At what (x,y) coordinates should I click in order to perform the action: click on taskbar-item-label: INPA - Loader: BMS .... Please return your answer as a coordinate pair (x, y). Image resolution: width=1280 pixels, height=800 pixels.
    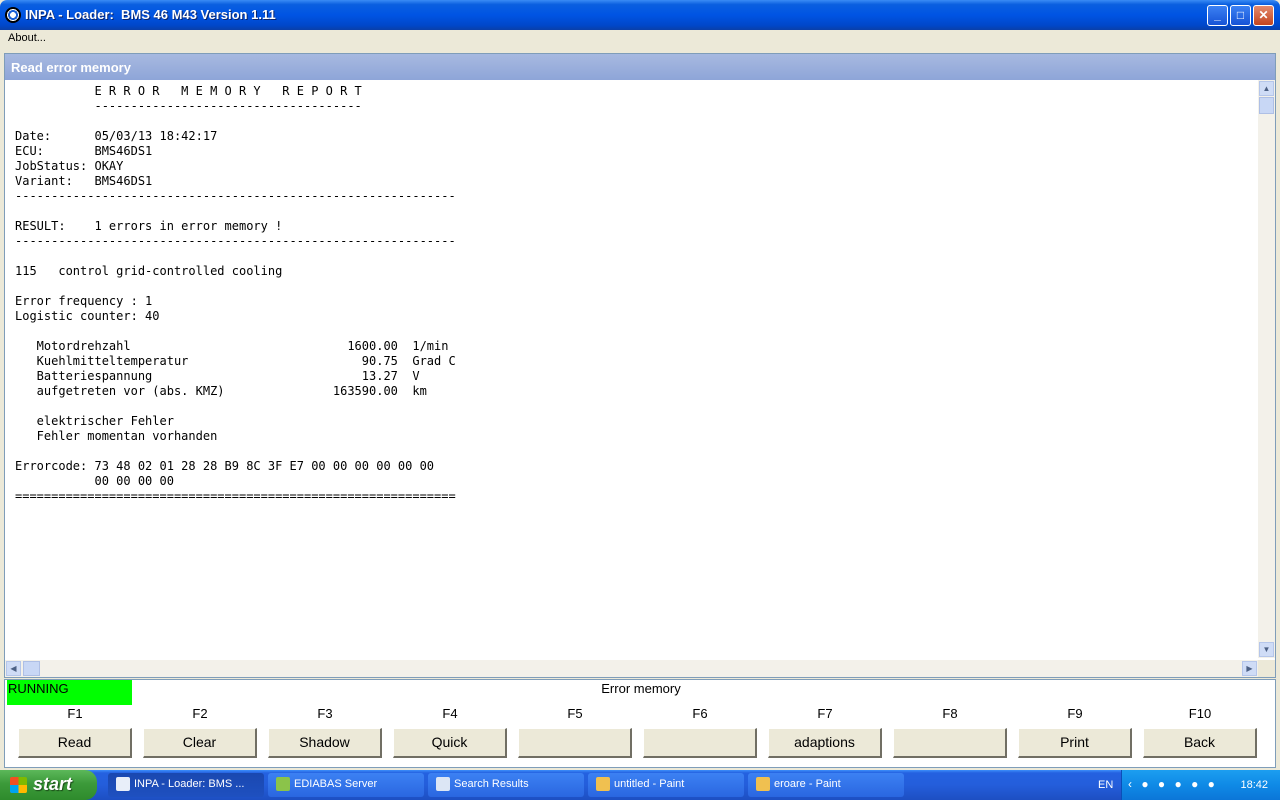
    Looking at the image, I should click on (189, 784).